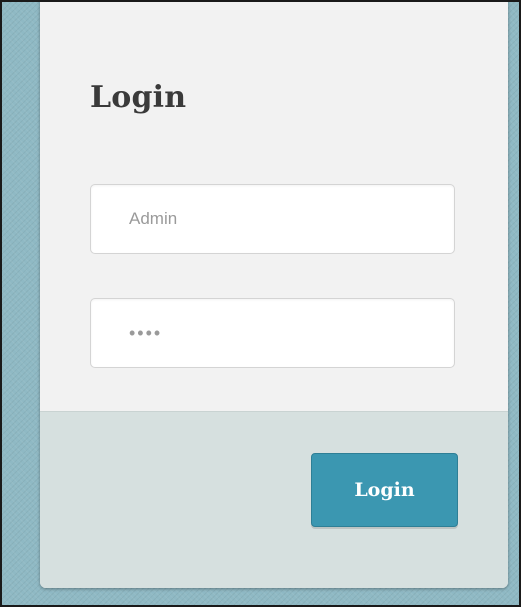  Describe the element at coordinates (138, 97) in the screenshot. I see `login-title: Login` at that location.